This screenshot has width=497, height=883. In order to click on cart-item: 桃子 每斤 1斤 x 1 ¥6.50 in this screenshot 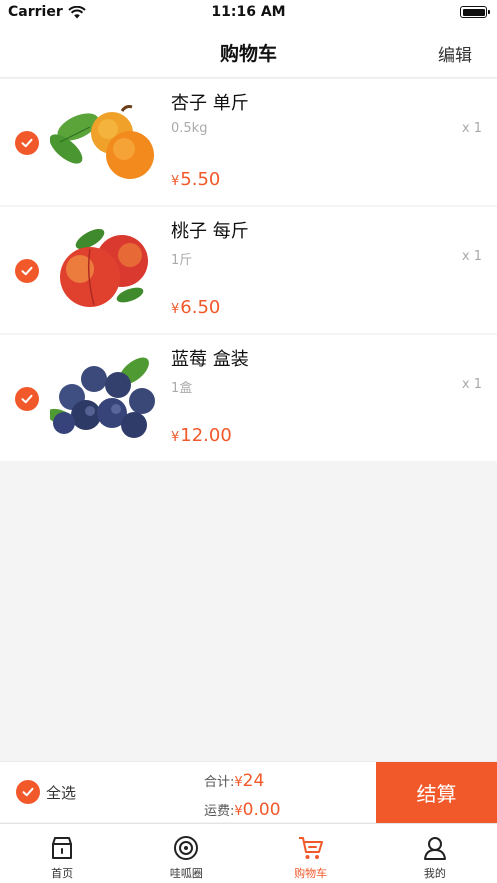, I will do `click(248, 271)`.